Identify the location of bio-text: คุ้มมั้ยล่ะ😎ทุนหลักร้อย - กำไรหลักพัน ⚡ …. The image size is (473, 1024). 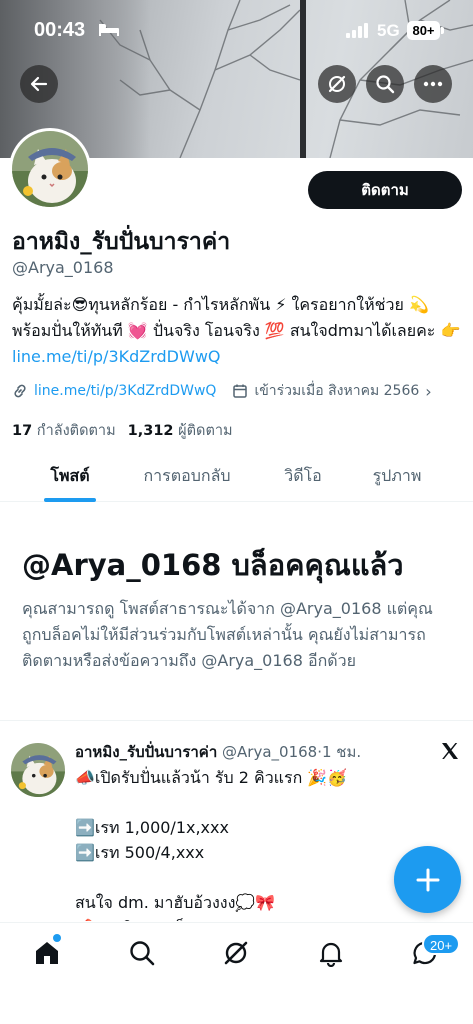
(236, 317).